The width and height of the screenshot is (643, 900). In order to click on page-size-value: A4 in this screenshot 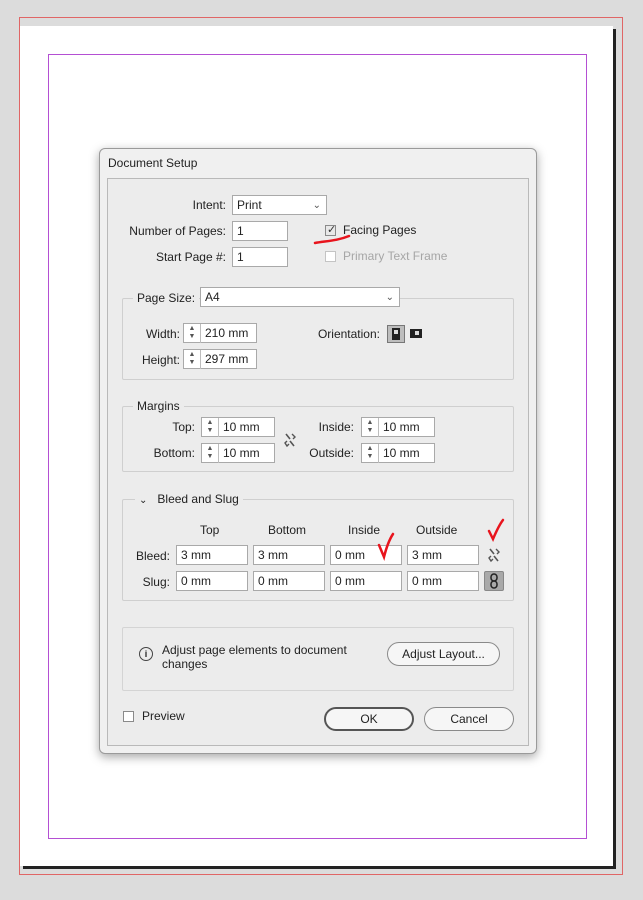, I will do `click(212, 297)`.